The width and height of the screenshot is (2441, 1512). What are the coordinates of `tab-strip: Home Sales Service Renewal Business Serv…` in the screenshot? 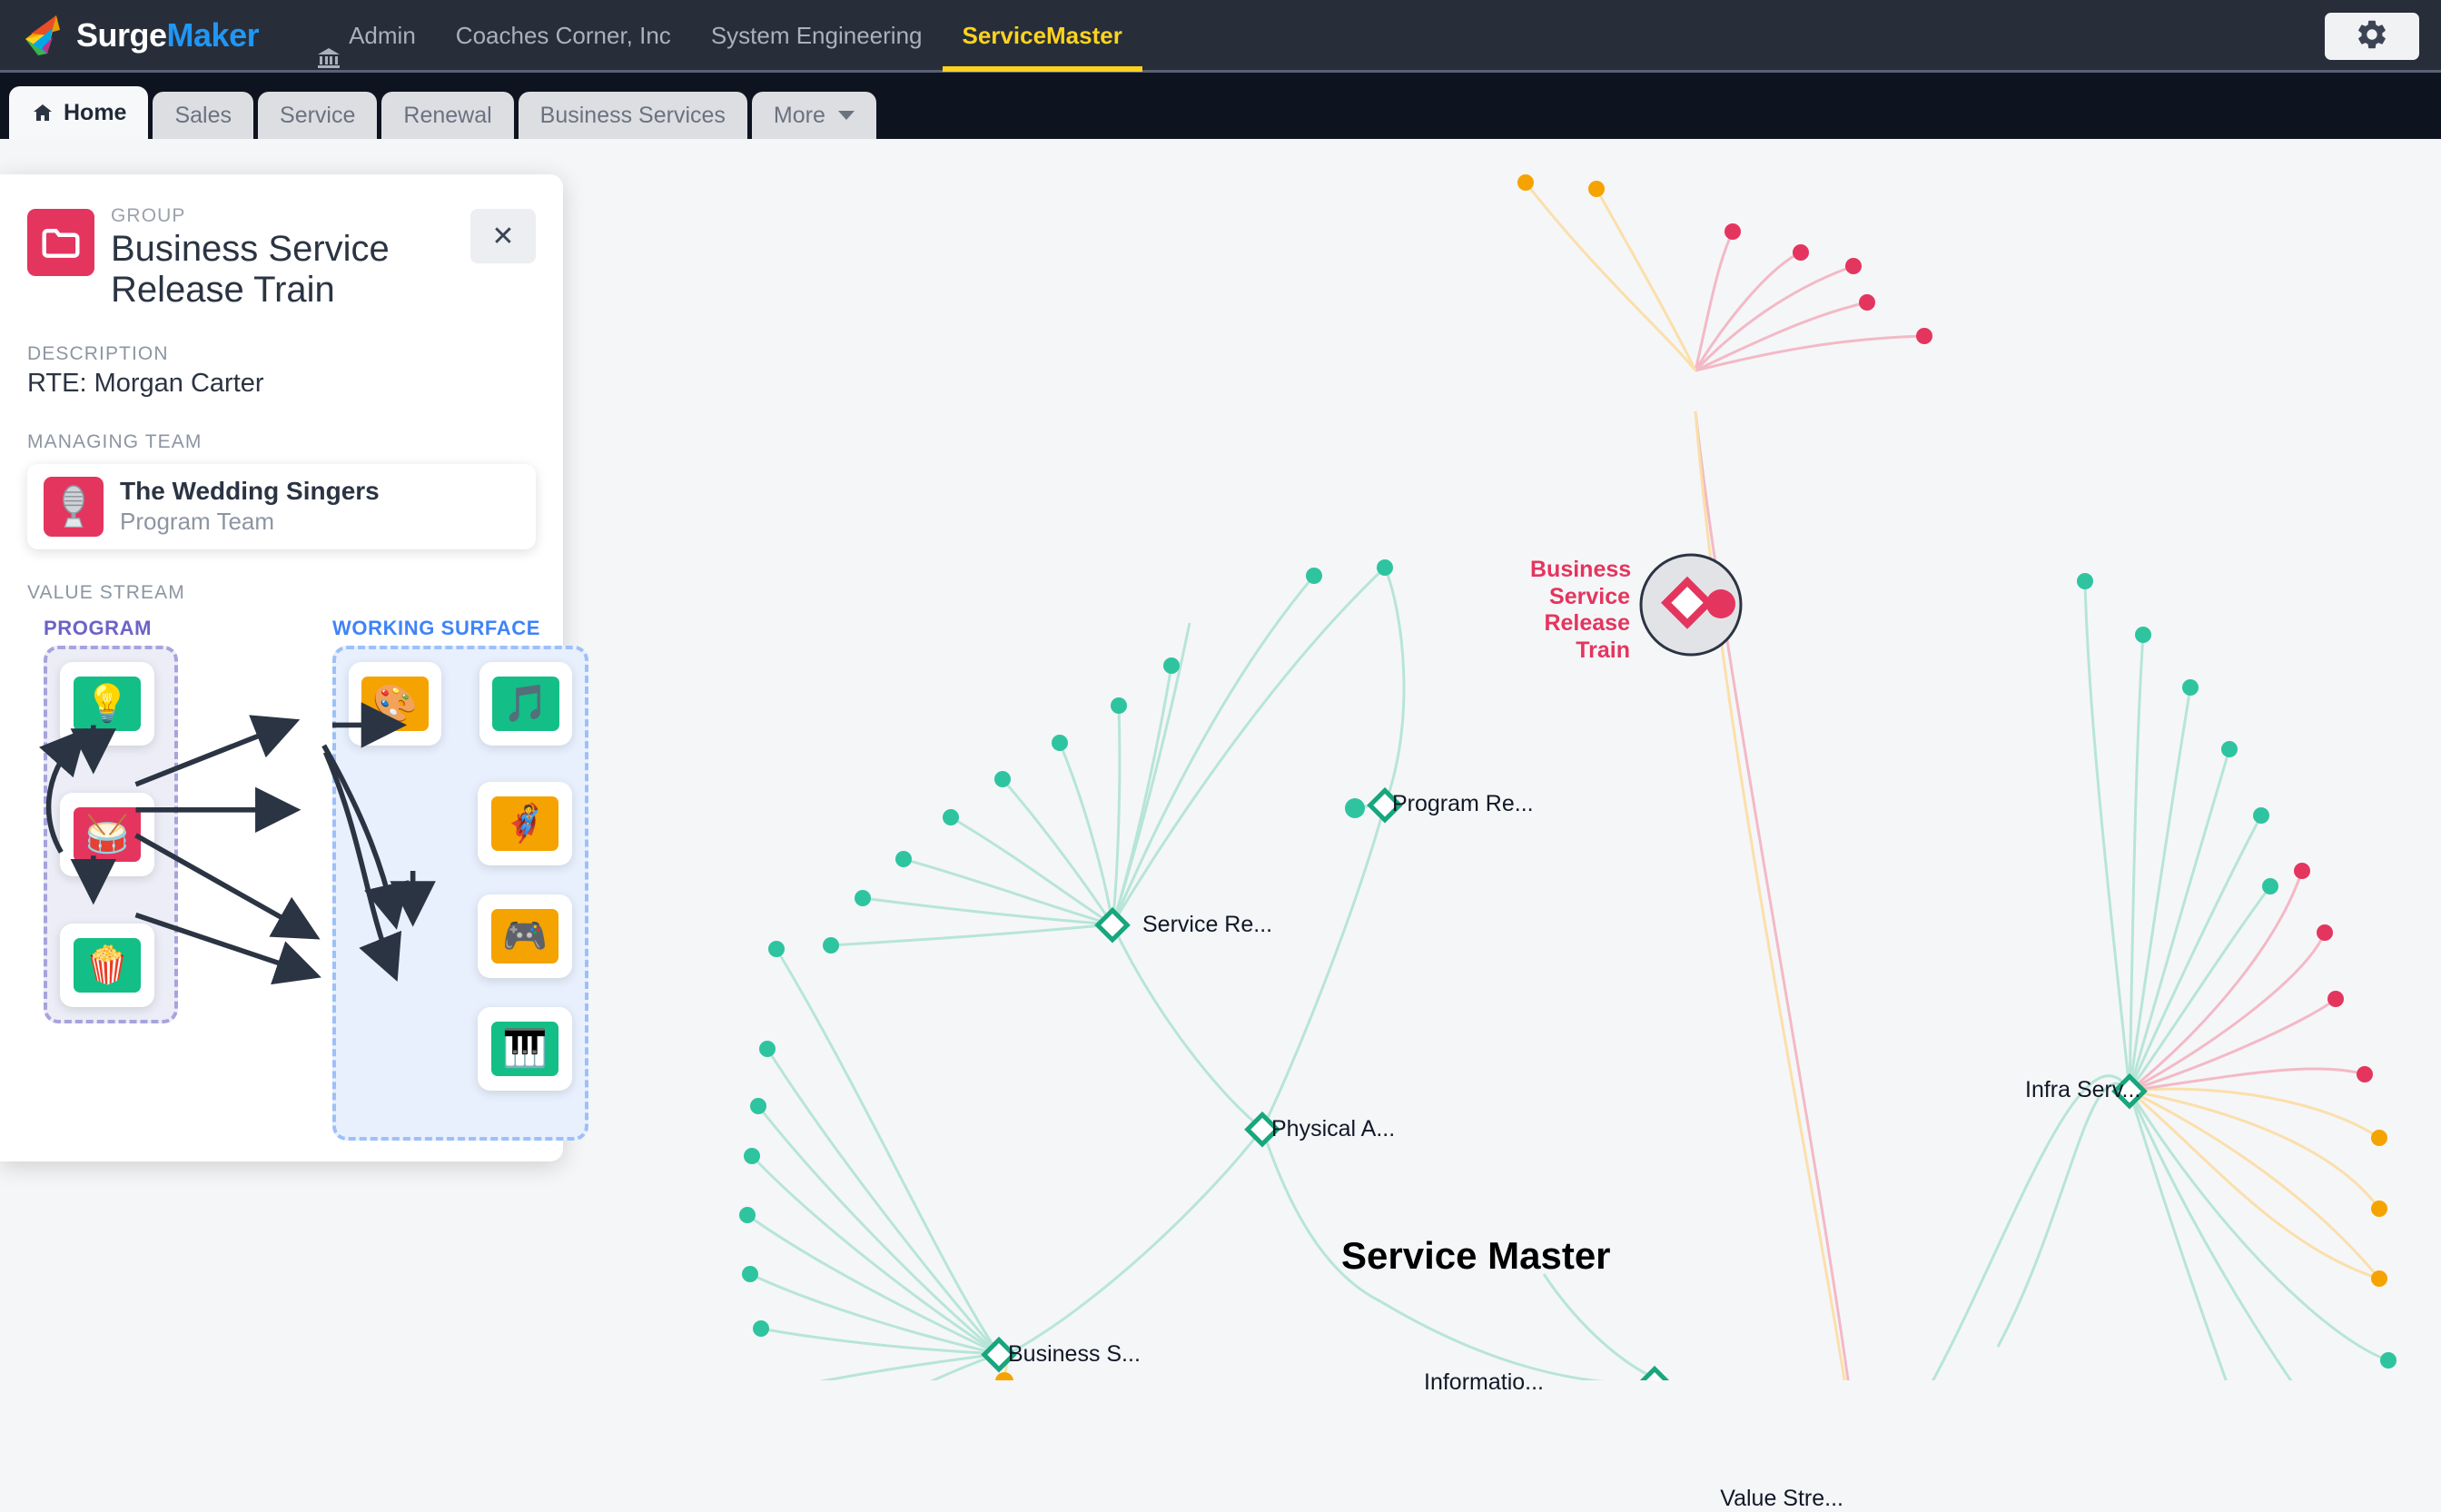 It's located at (1220, 106).